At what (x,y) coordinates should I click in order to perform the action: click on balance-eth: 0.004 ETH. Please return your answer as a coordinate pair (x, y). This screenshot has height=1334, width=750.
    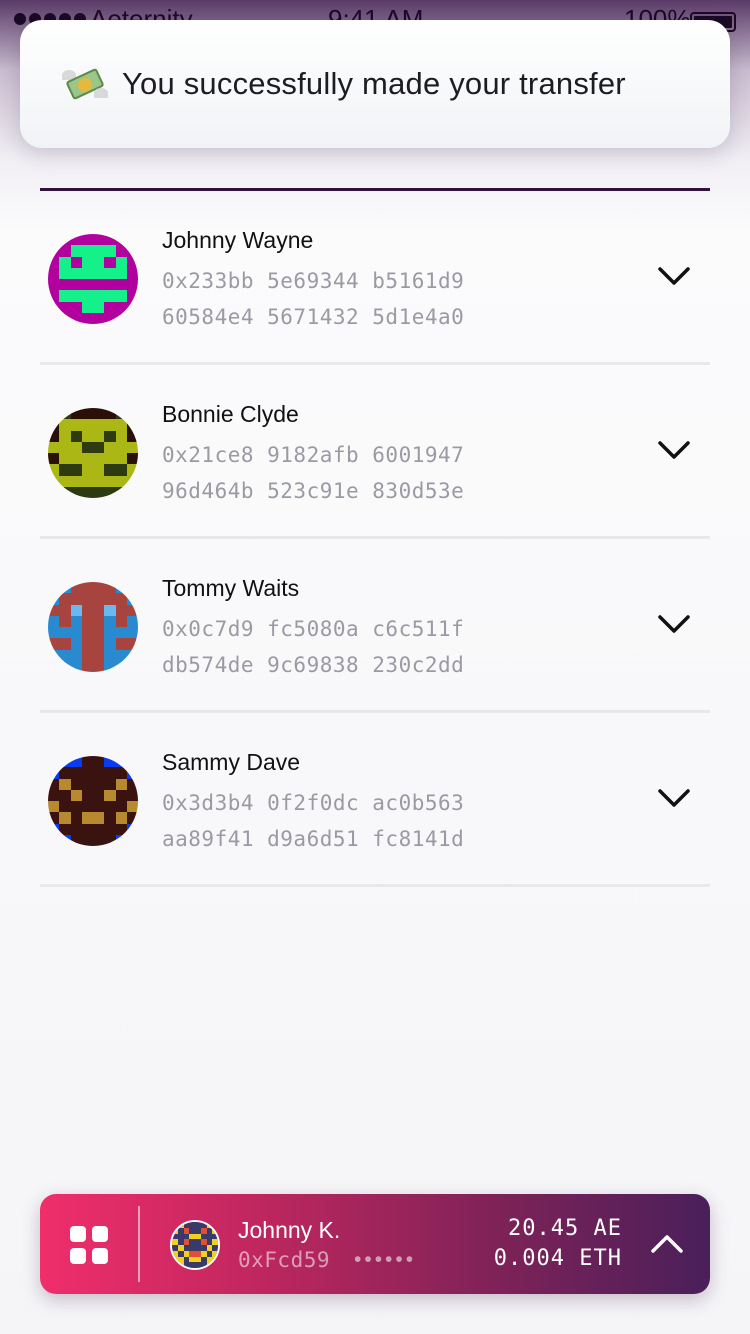
    Looking at the image, I should click on (557, 1258).